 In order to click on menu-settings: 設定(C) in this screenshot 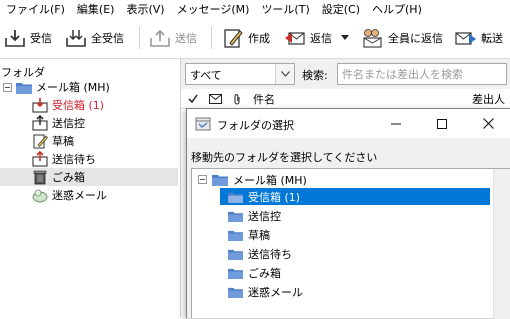, I will do `click(341, 9)`.